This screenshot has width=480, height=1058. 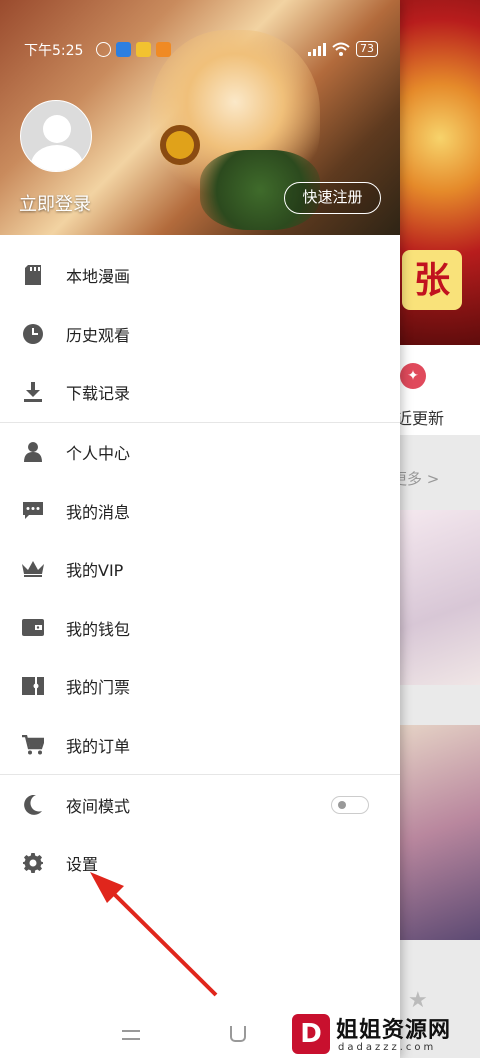 What do you see at coordinates (55, 203) in the screenshot?
I see `login-link: 立即登录` at bounding box center [55, 203].